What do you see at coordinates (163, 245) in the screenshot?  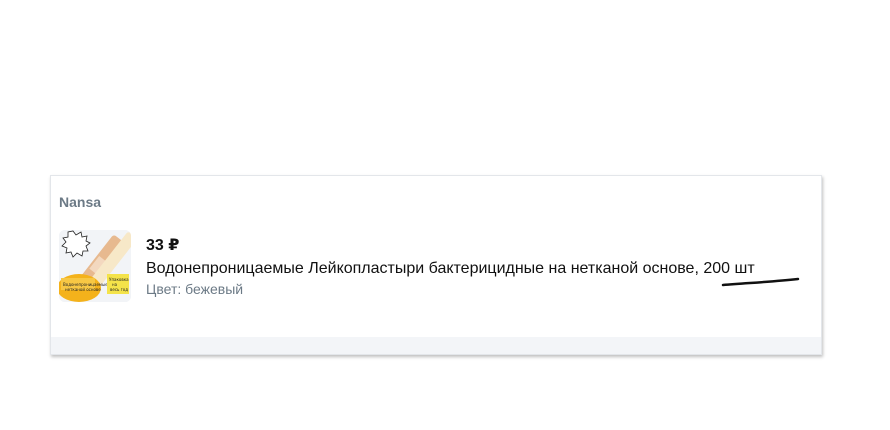 I see `product-price: 33 ₽` at bounding box center [163, 245].